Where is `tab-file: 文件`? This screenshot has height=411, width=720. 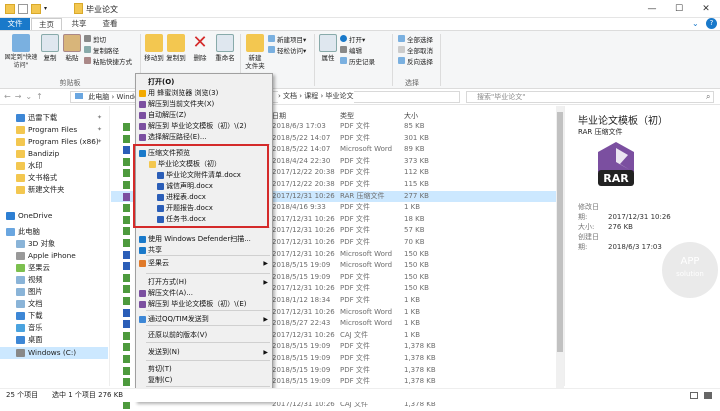 tab-file: 文件 is located at coordinates (15, 24).